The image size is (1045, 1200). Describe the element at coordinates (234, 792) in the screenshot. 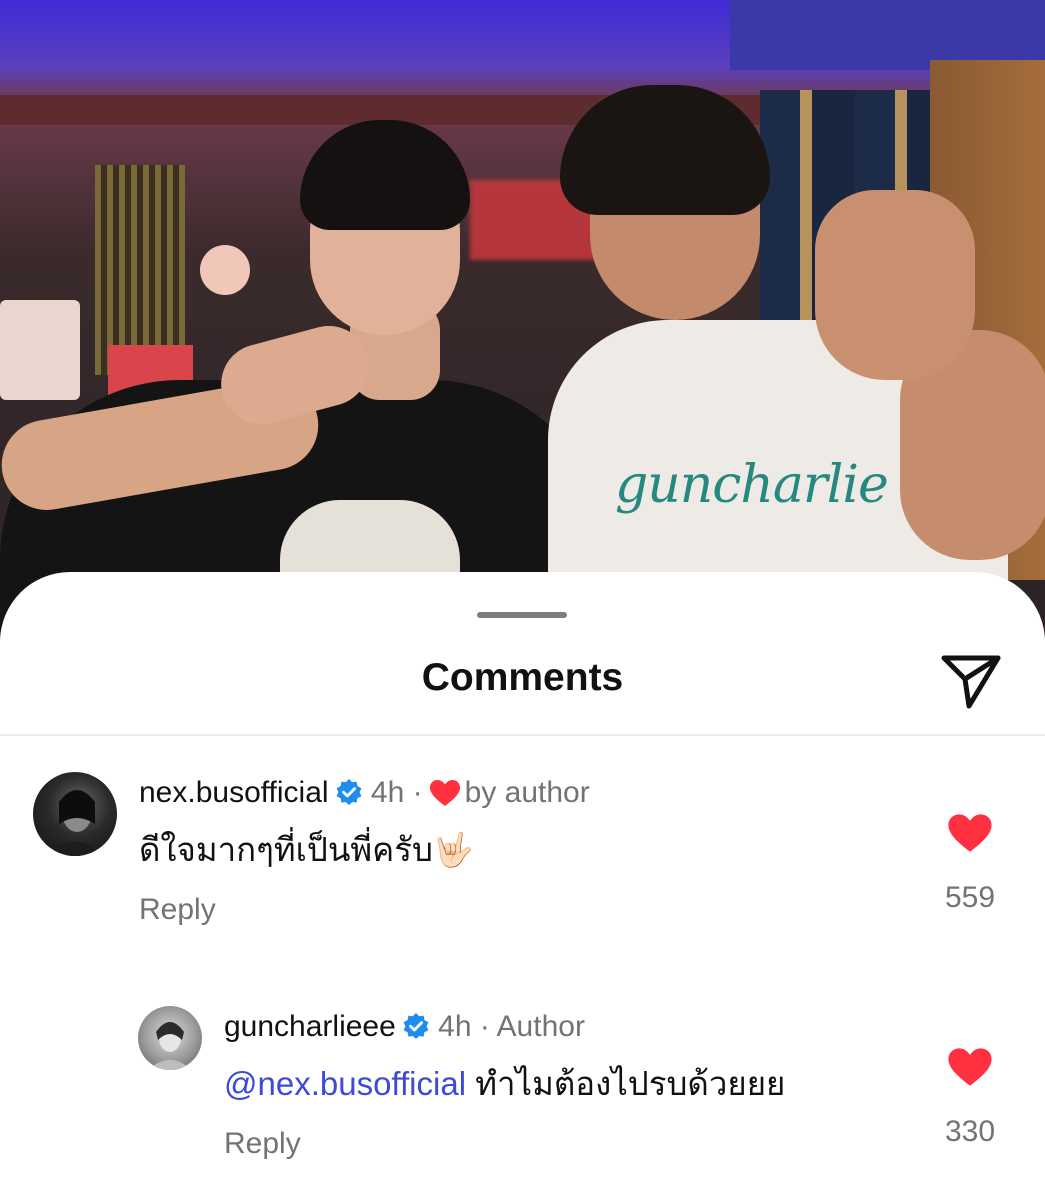

I see `comment-username: nex.busofficial` at that location.